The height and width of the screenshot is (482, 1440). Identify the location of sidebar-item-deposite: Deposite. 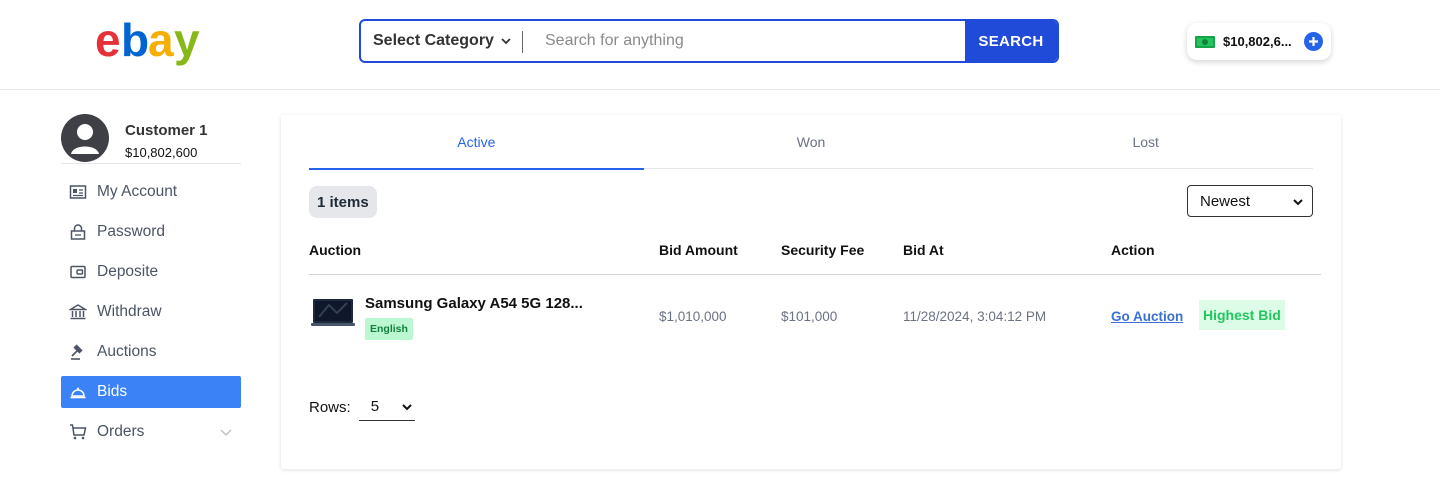
(151, 272).